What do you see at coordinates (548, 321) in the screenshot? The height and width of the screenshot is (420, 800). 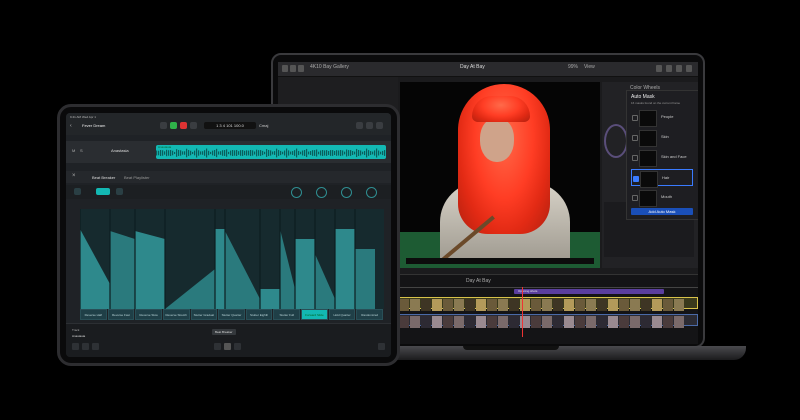 I see `video-clip-secondary` at bounding box center [548, 321].